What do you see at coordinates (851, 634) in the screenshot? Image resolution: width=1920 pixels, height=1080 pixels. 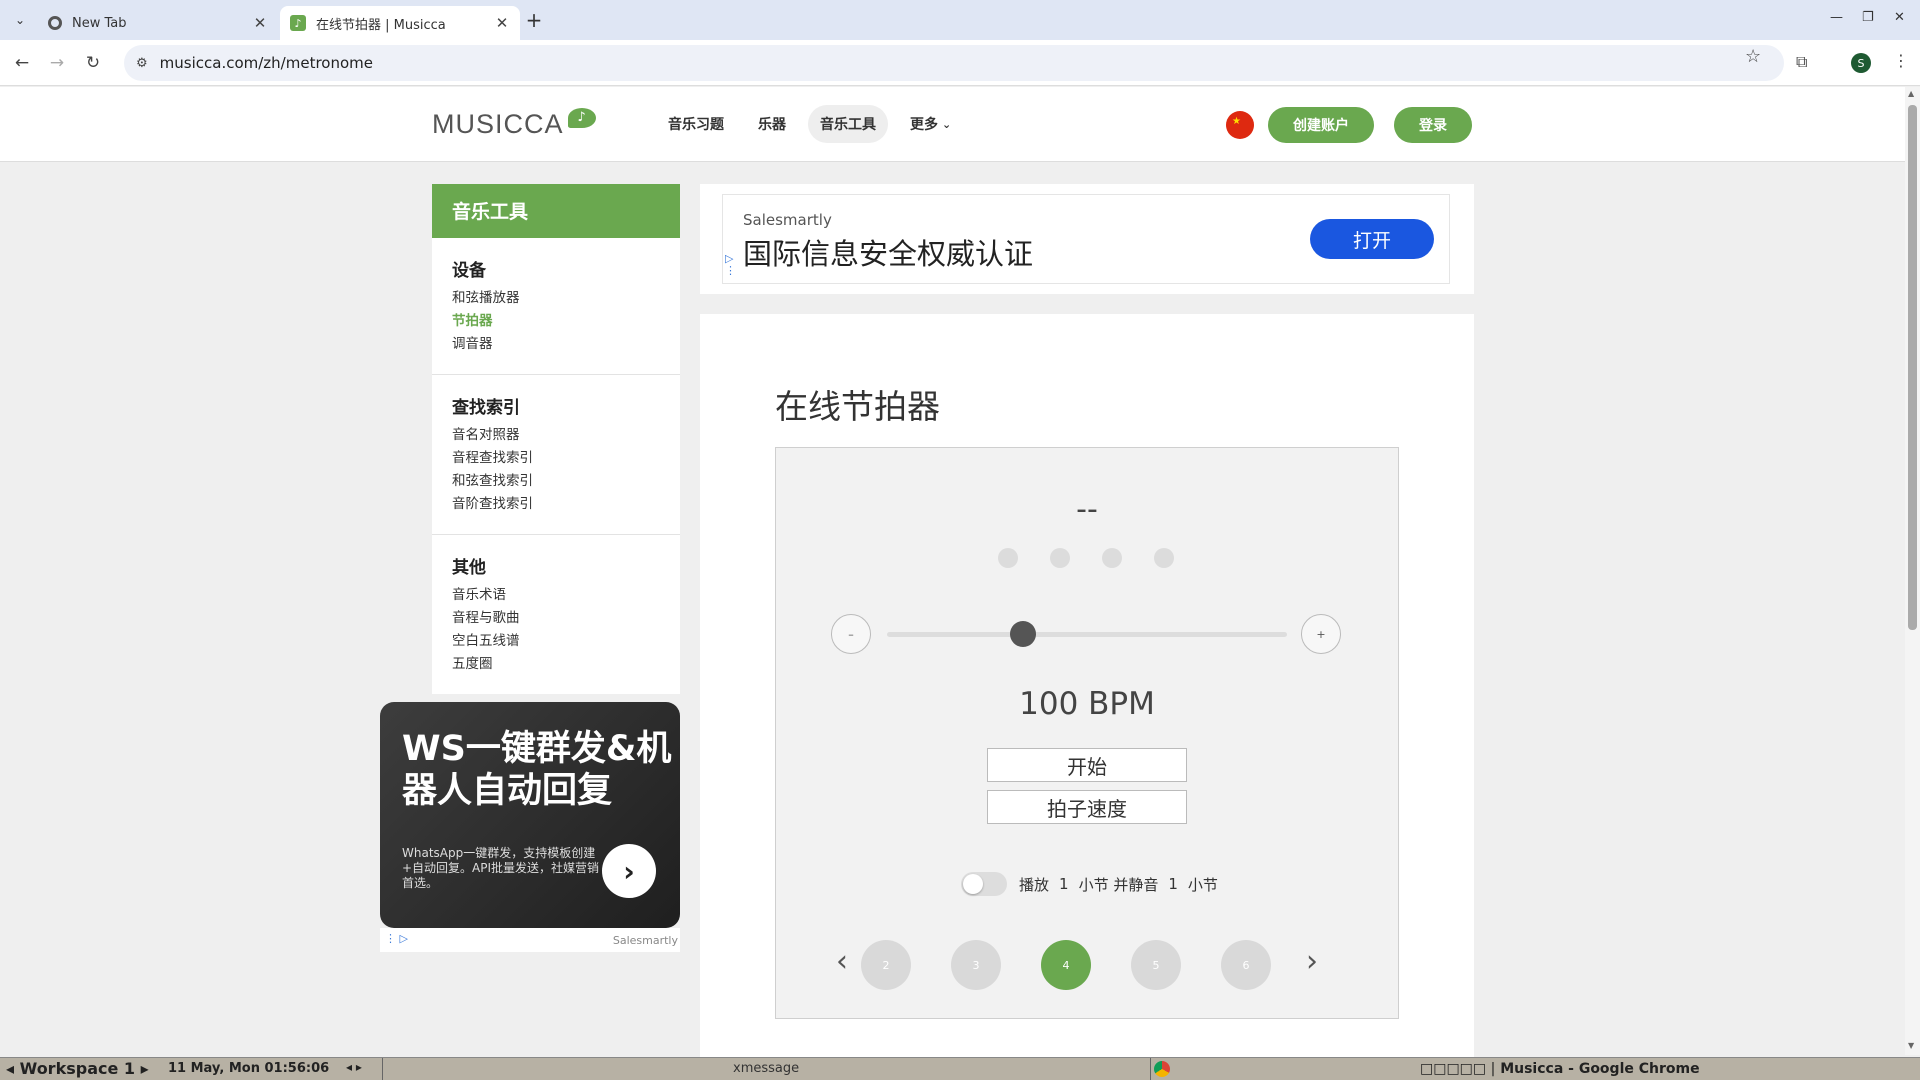 I see `tempo-decrease-button: –` at bounding box center [851, 634].